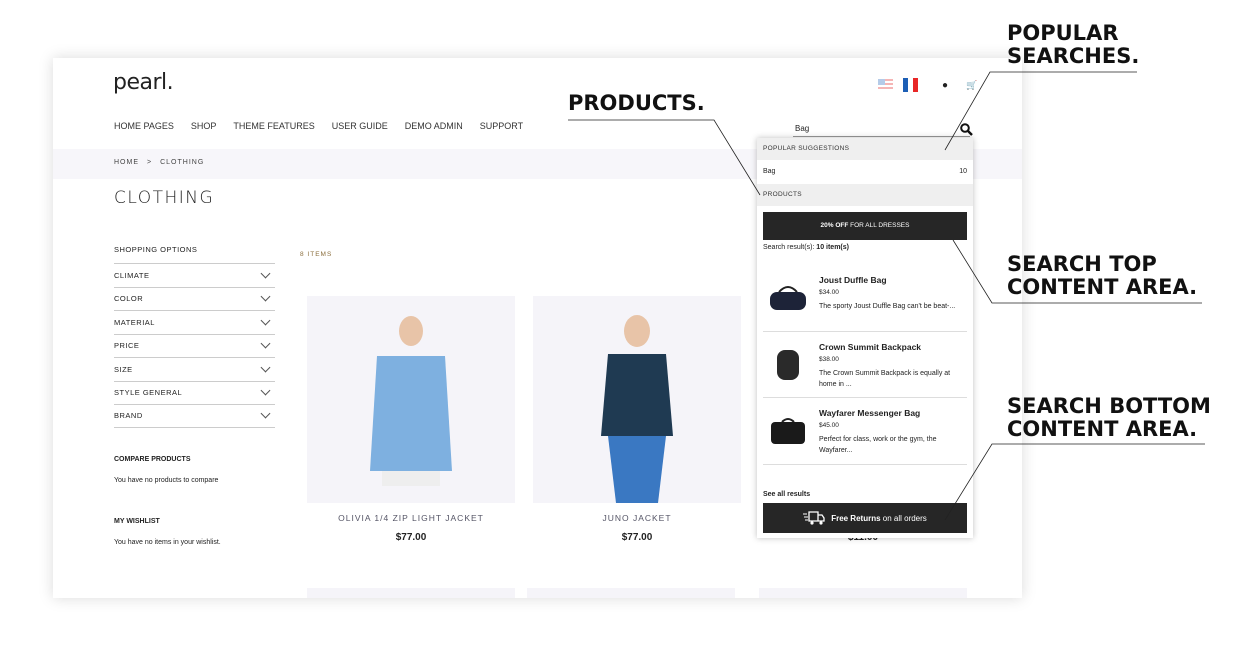 This screenshot has width=1243, height=646. I want to click on annotation-search-bottom: SEARCH BOTTOM CONTENT AREA., so click(1109, 417).